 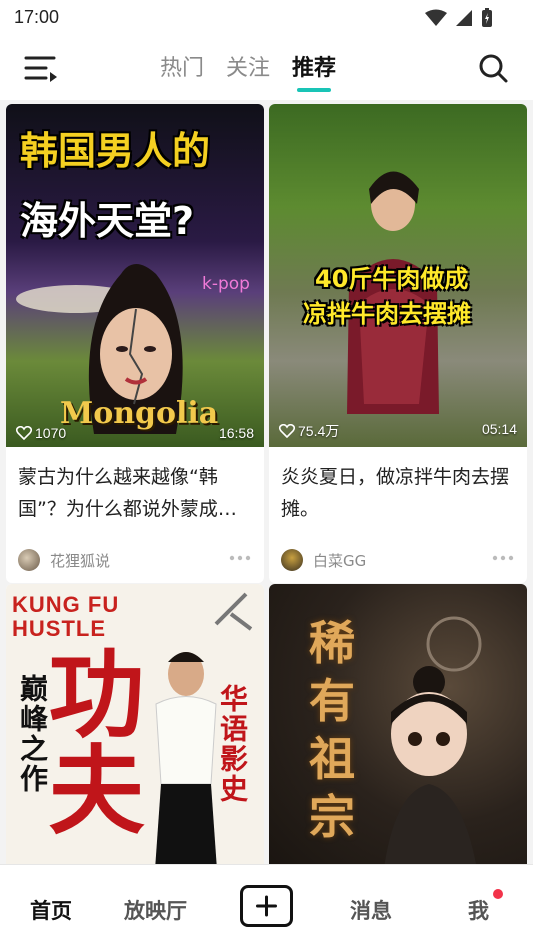 I want to click on search-icon, so click(x=493, y=68).